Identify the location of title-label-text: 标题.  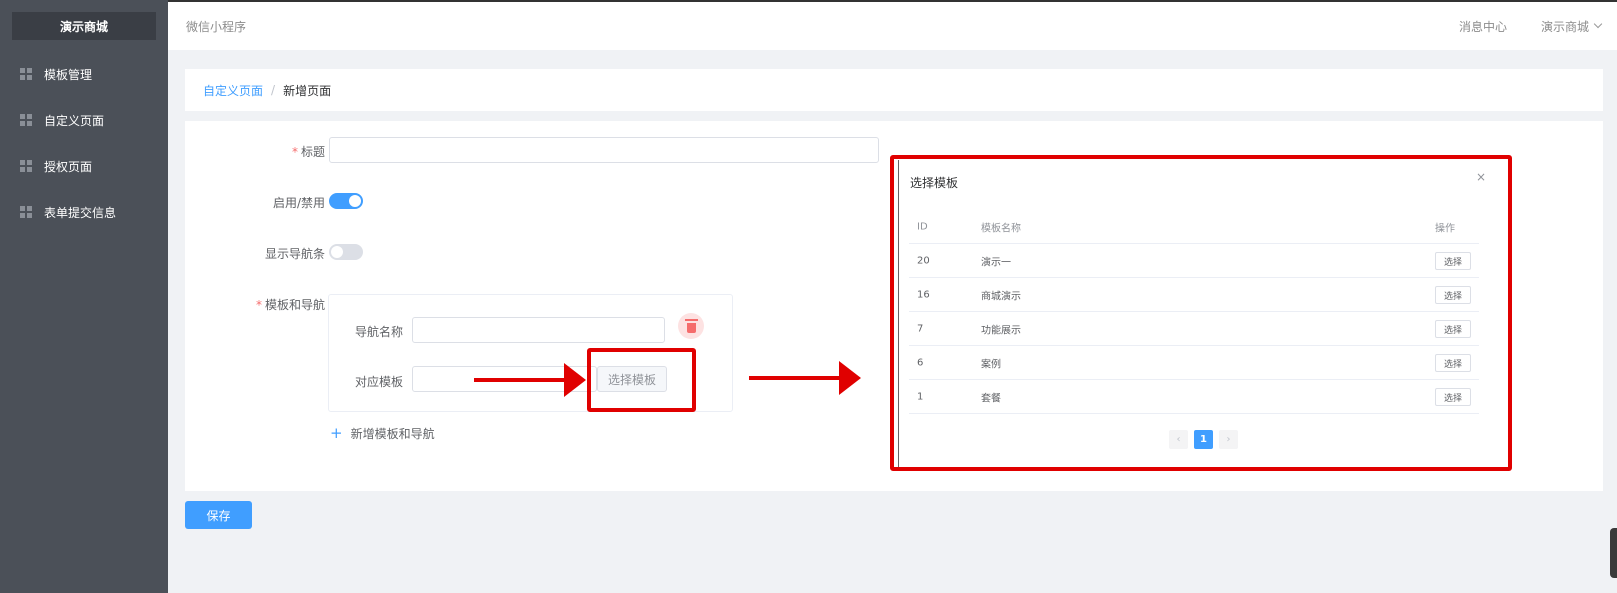
(312, 152).